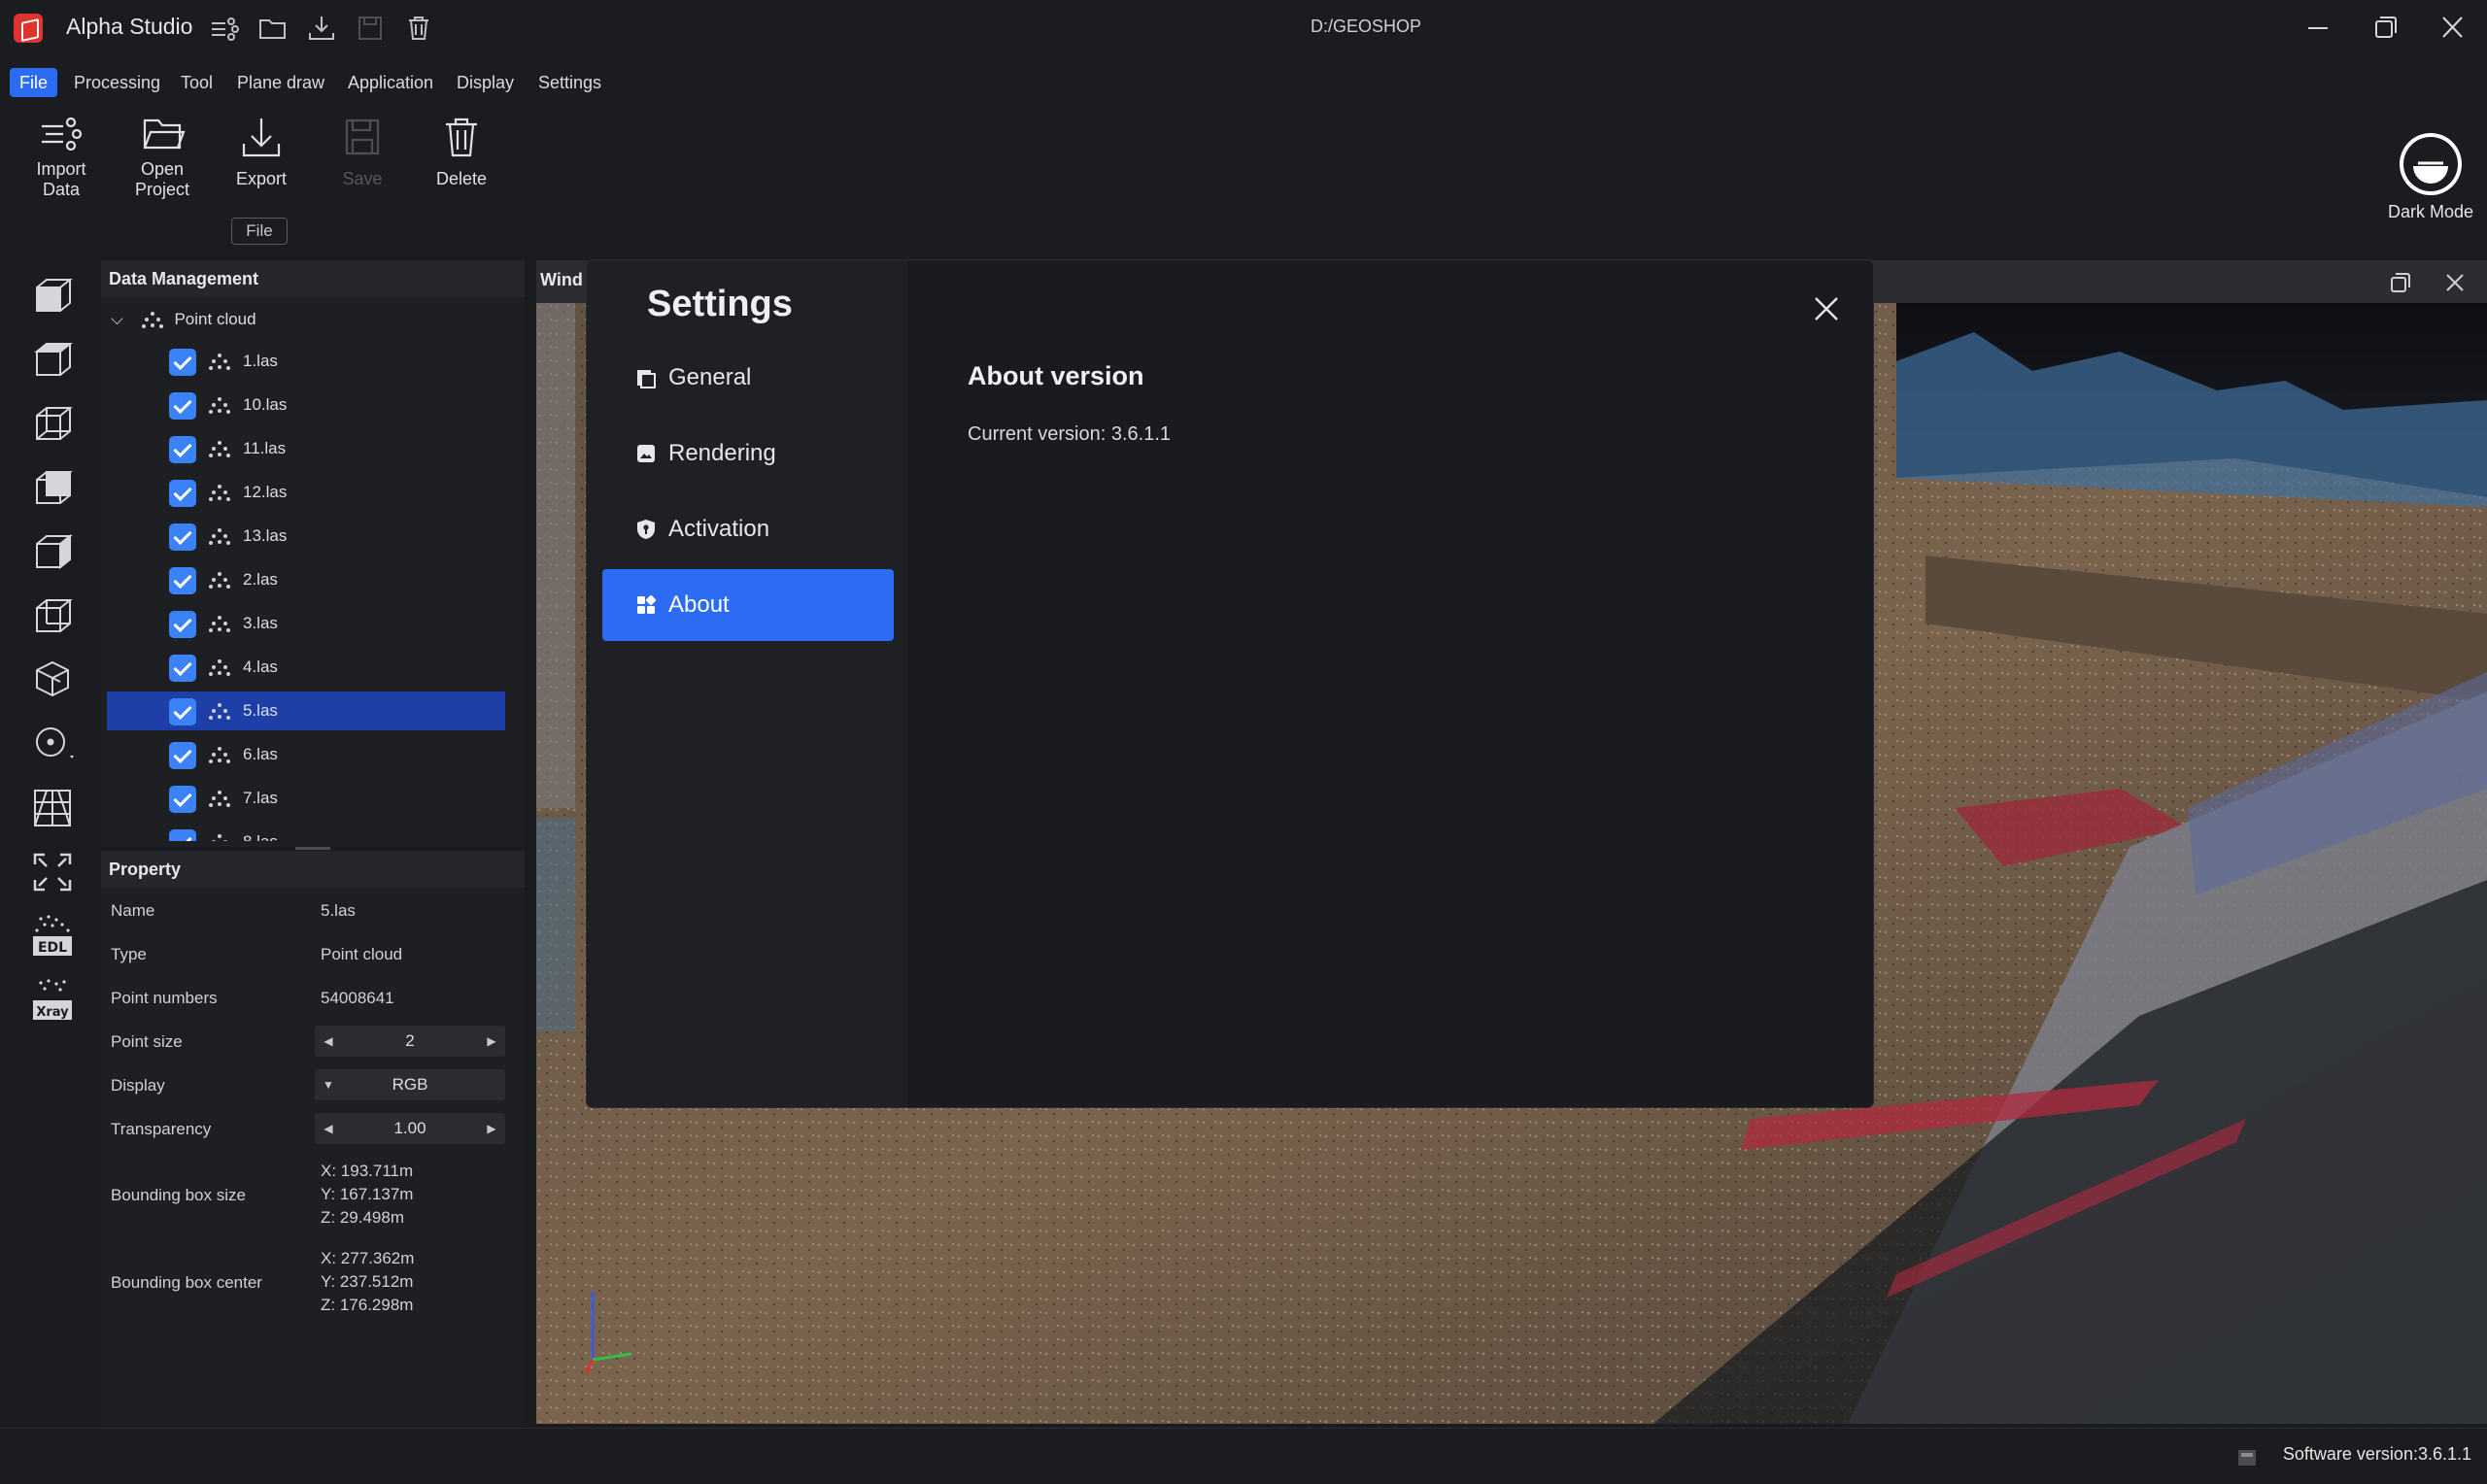 This screenshot has width=2487, height=1484. I want to click on panel-splitter, so click(312, 848).